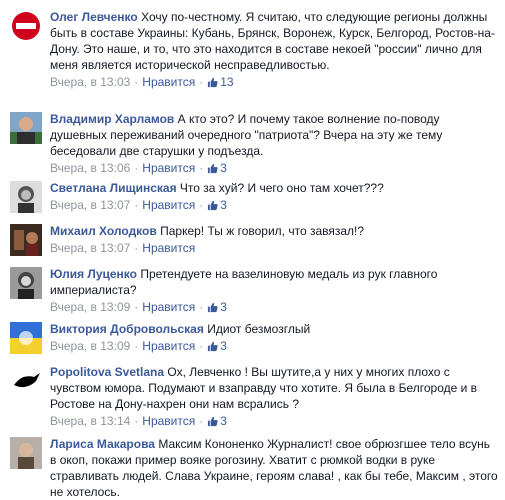 The width and height of the screenshot is (505, 500). I want to click on author-link: Лариса Макарова, so click(102, 444).